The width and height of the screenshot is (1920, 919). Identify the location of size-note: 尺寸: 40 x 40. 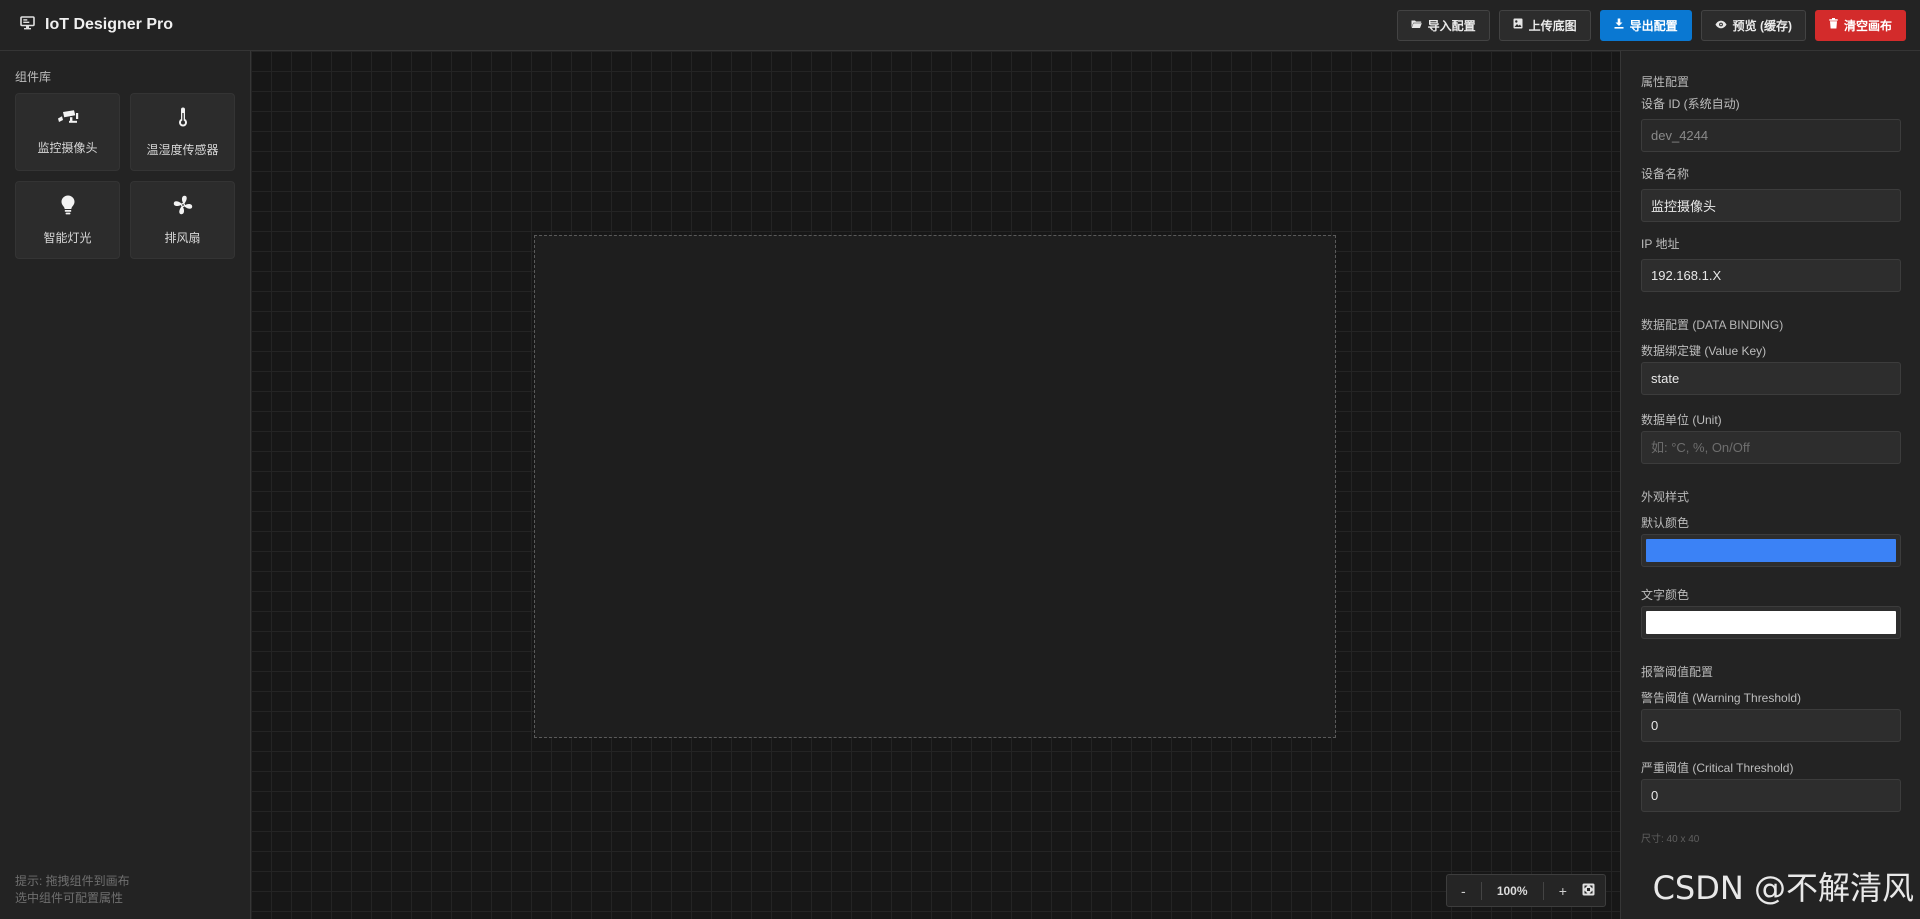
(1670, 839).